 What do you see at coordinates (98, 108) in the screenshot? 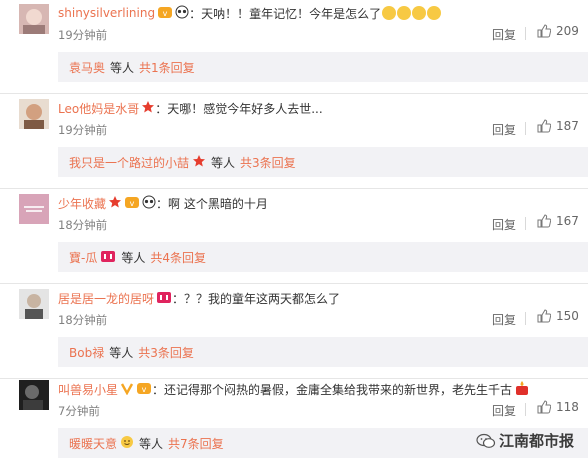
I see `username: Leo他妈是水哥` at bounding box center [98, 108].